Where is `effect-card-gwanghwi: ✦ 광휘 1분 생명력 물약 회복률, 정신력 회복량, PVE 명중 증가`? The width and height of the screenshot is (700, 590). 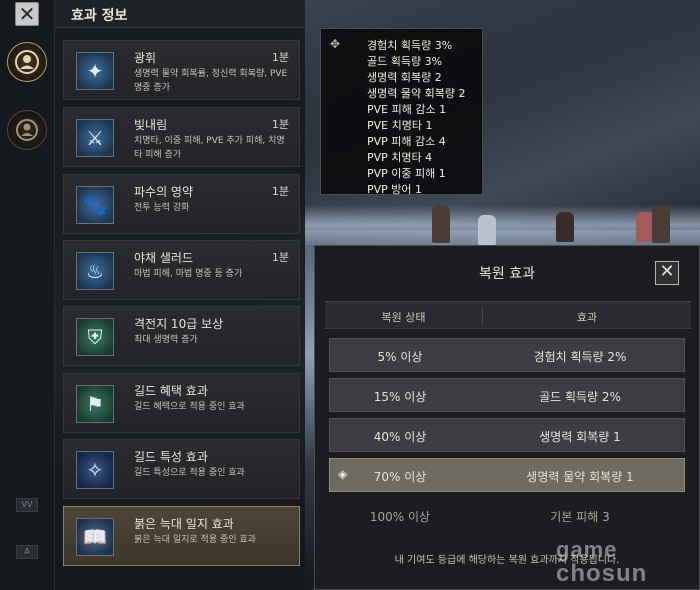
effect-card-gwanghwi: ✦ 광휘 1분 생명력 물약 회복률, 정신력 회복량, PVE 명중 증가 is located at coordinates (181, 70).